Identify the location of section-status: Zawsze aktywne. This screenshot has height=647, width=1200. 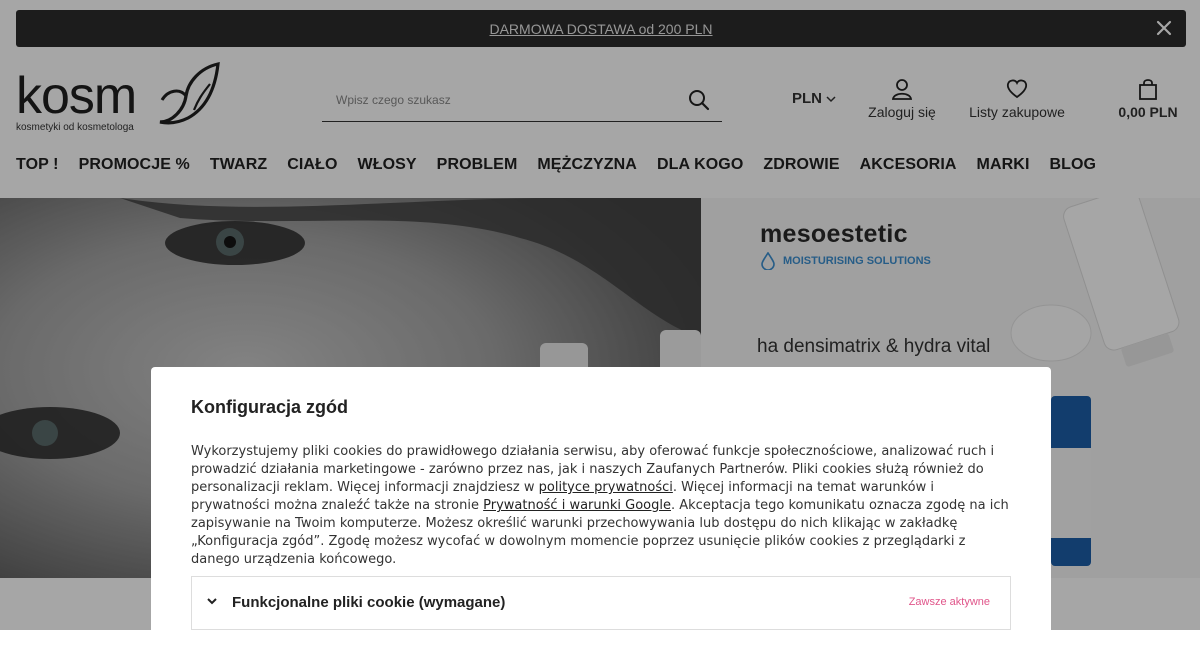
(949, 602).